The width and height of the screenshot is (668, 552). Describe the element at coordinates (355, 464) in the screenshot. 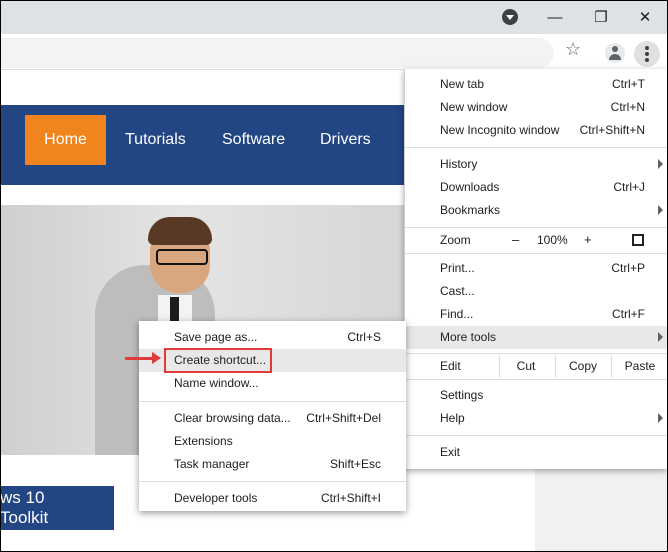

I see `menu-item-shortcut: Shift+Esc` at that location.